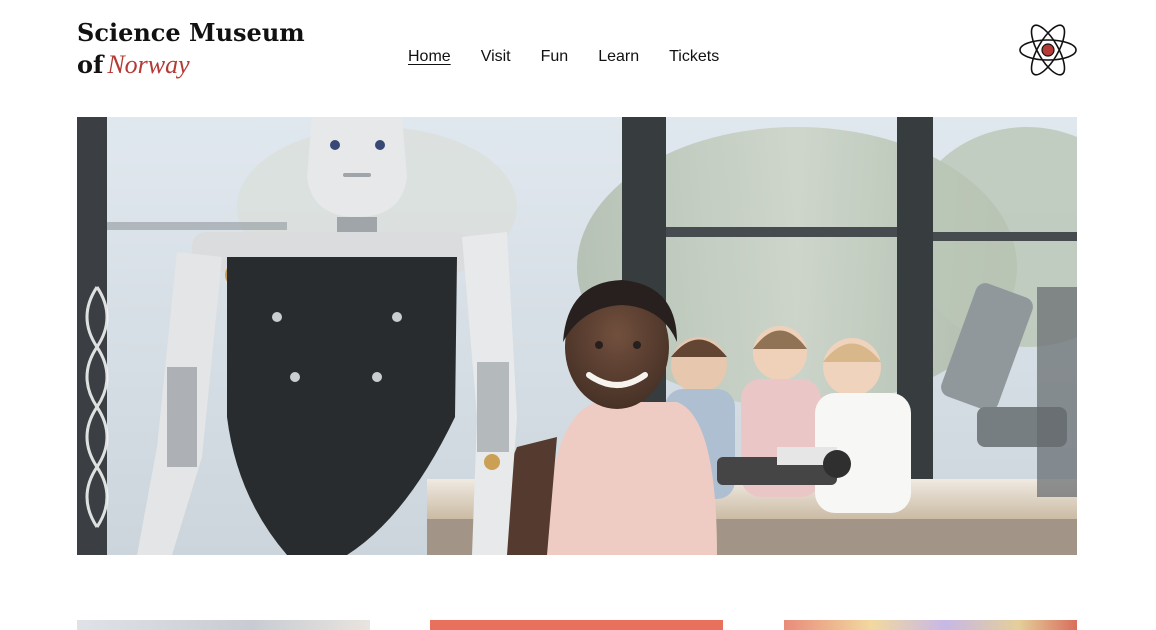 Image resolution: width=1156 pixels, height=630 pixels. What do you see at coordinates (90, 64) in the screenshot?
I see `logo-prefix: of` at bounding box center [90, 64].